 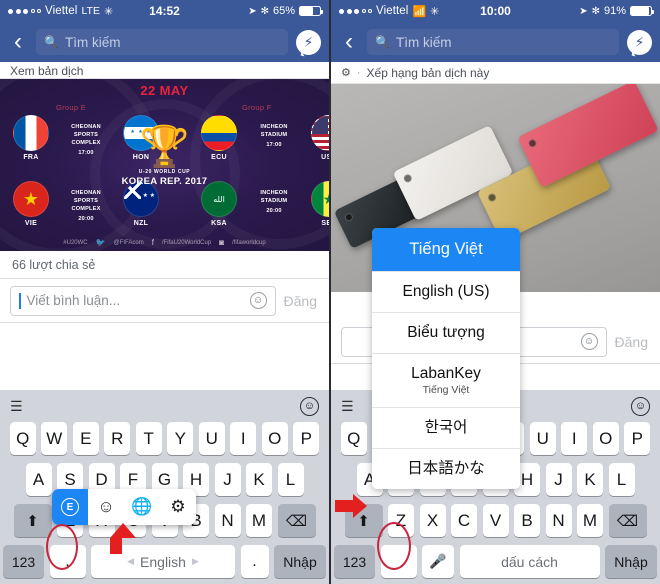 What do you see at coordinates (432, 520) in the screenshot?
I see `key-x: X` at bounding box center [432, 520].